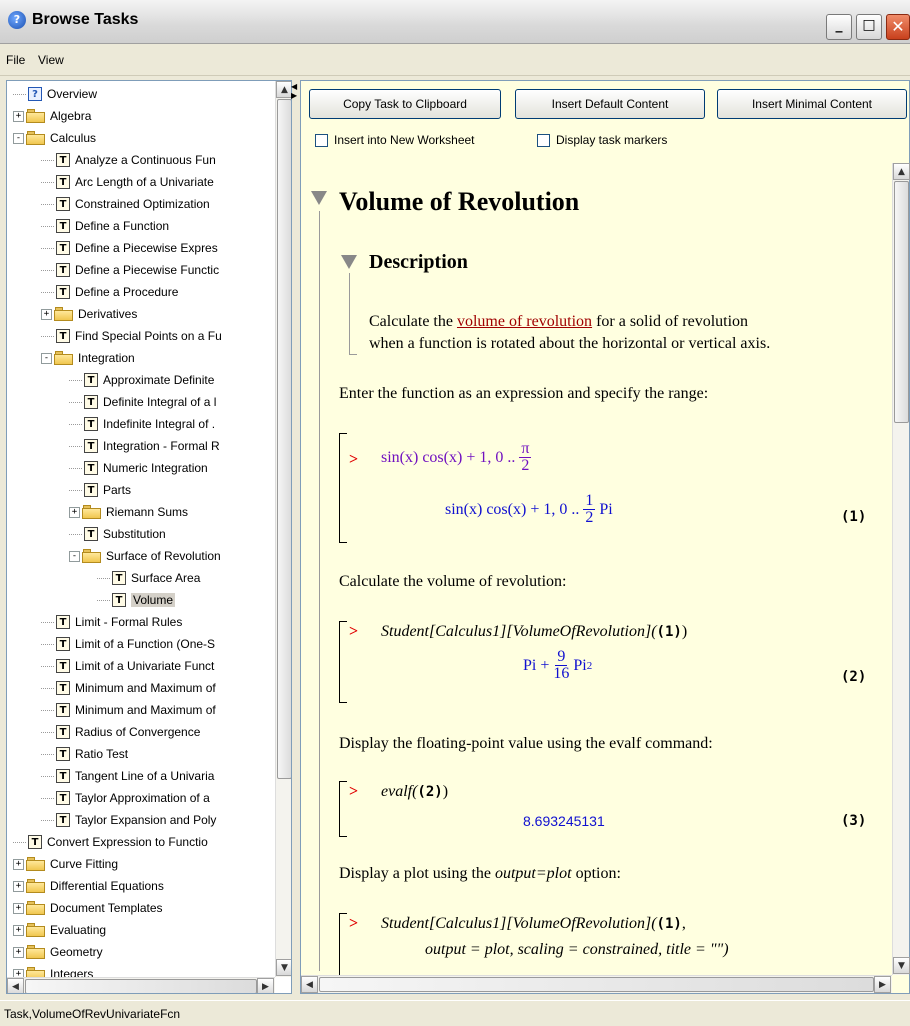 The image size is (910, 1026). What do you see at coordinates (55, 94) in the screenshot?
I see `tree-overview-item: ? Overview` at bounding box center [55, 94].